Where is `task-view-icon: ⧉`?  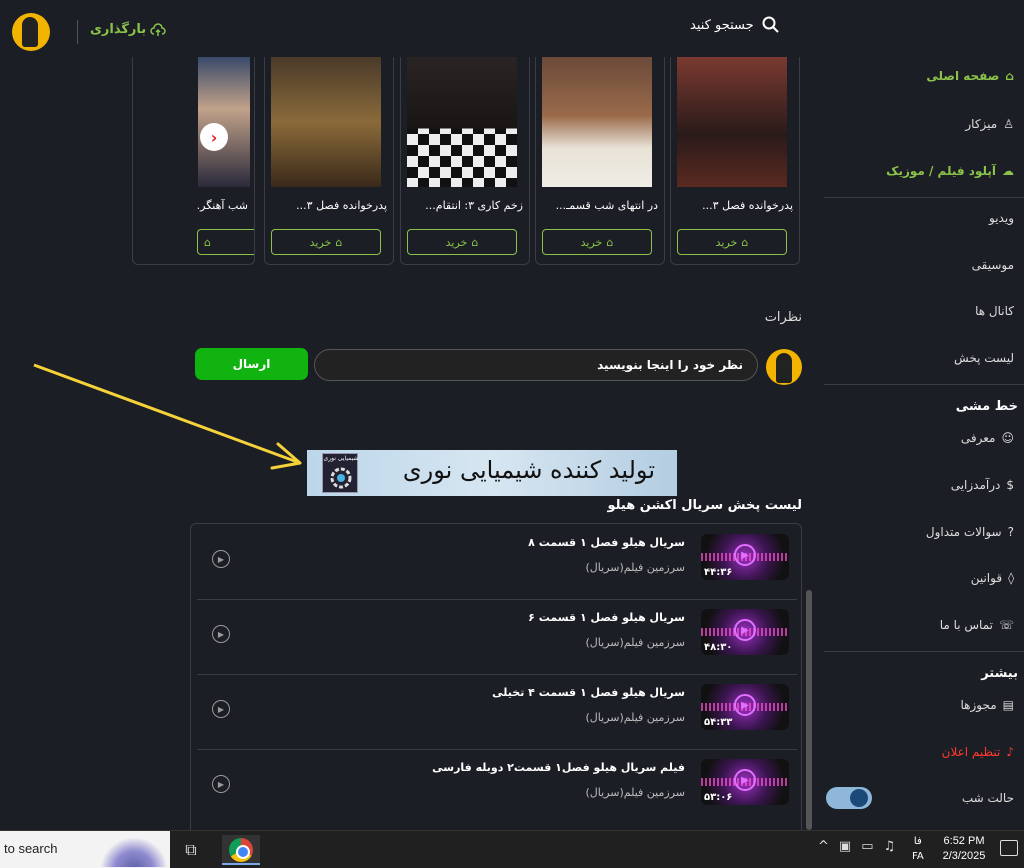 task-view-icon: ⧉ is located at coordinates (191, 850).